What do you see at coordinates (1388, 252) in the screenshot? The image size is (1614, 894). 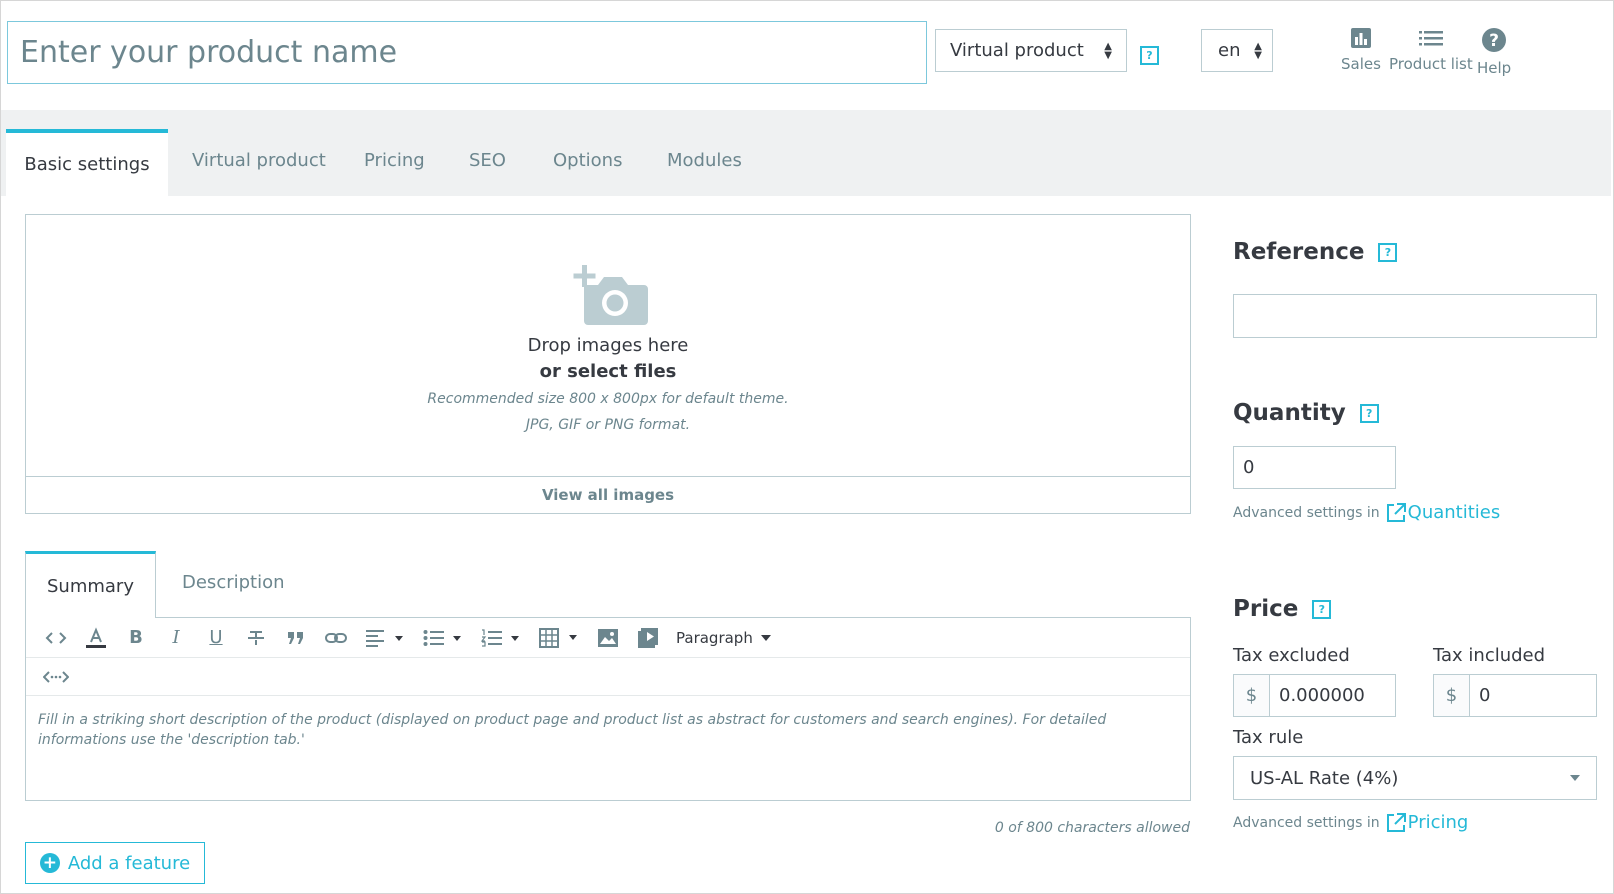 I see `reference-help-icon: ?` at bounding box center [1388, 252].